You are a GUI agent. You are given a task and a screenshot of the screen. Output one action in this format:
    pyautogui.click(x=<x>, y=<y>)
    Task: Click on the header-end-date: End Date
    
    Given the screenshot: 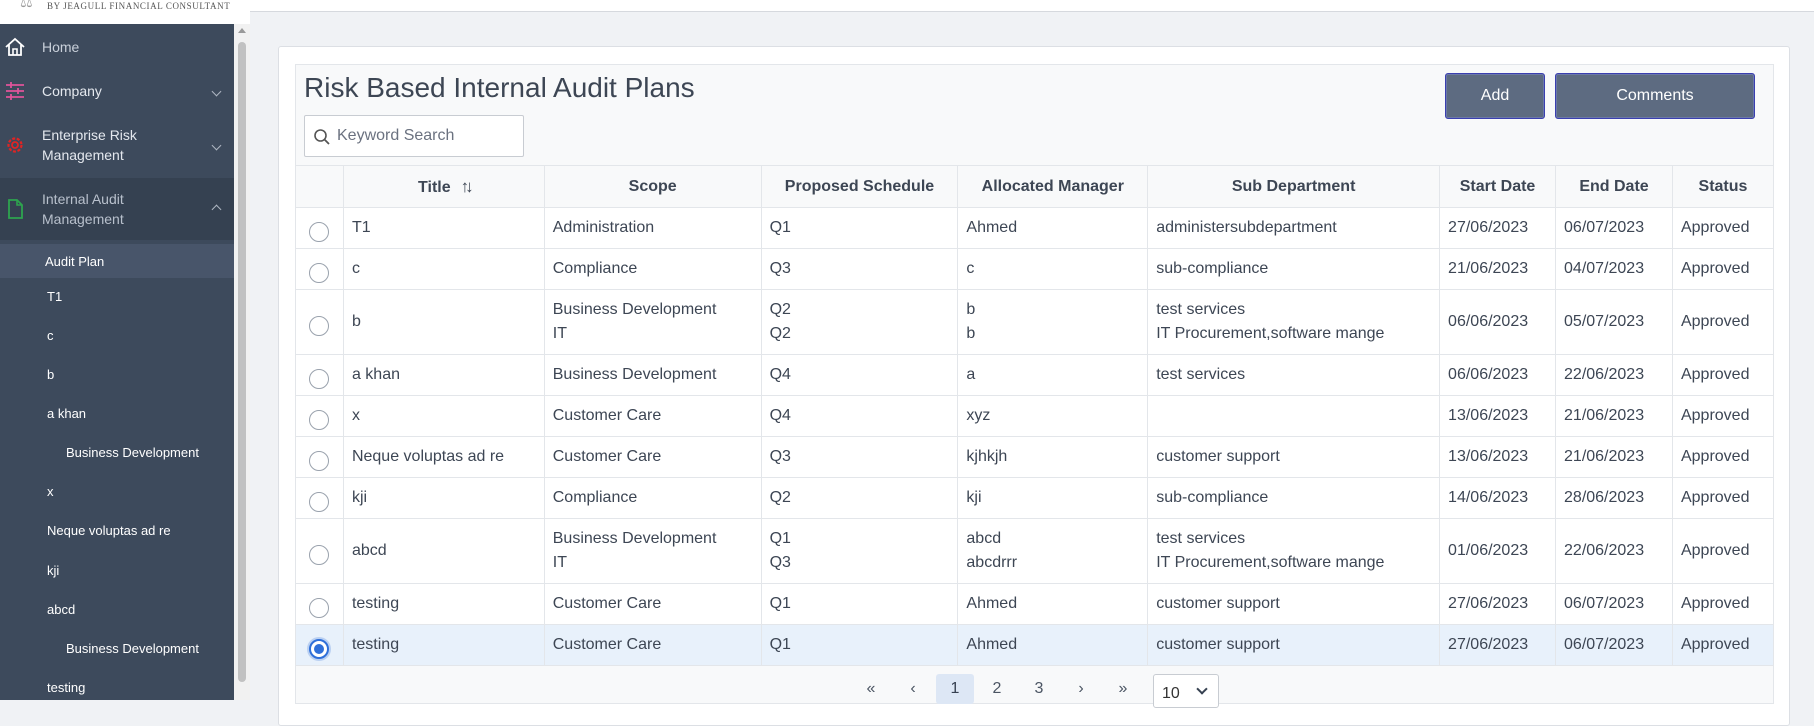 What is the action you would take?
    pyautogui.click(x=1614, y=186)
    